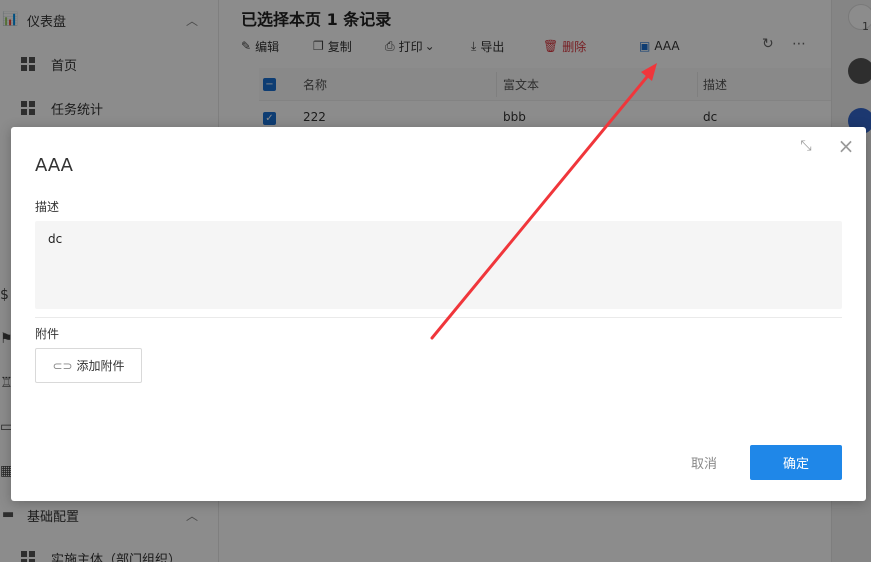 This screenshot has height=562, width=871. Describe the element at coordinates (438, 265) in the screenshot. I see `desc-field: dc` at that location.